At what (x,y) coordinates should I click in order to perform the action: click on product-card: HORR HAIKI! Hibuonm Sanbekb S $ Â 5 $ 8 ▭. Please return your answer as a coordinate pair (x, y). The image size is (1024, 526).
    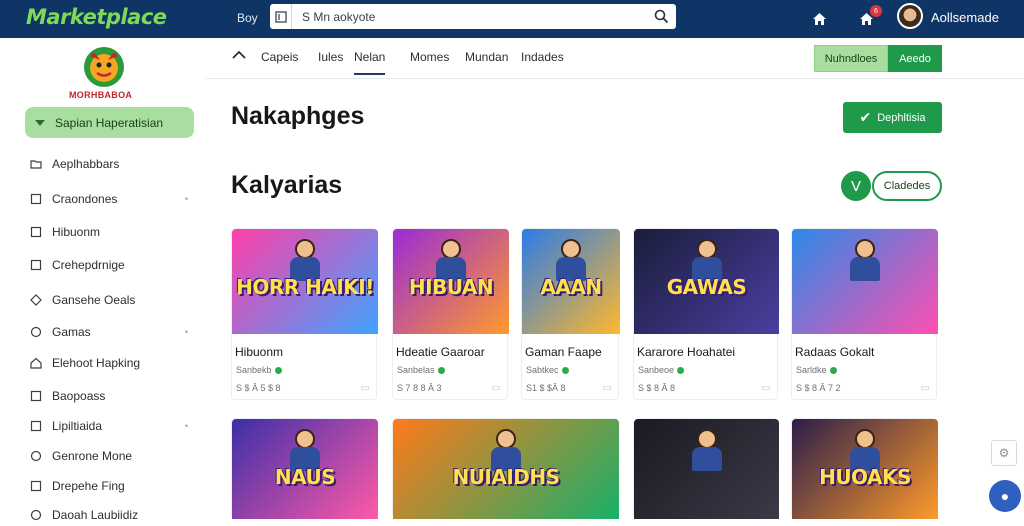
    Looking at the image, I should click on (304, 314).